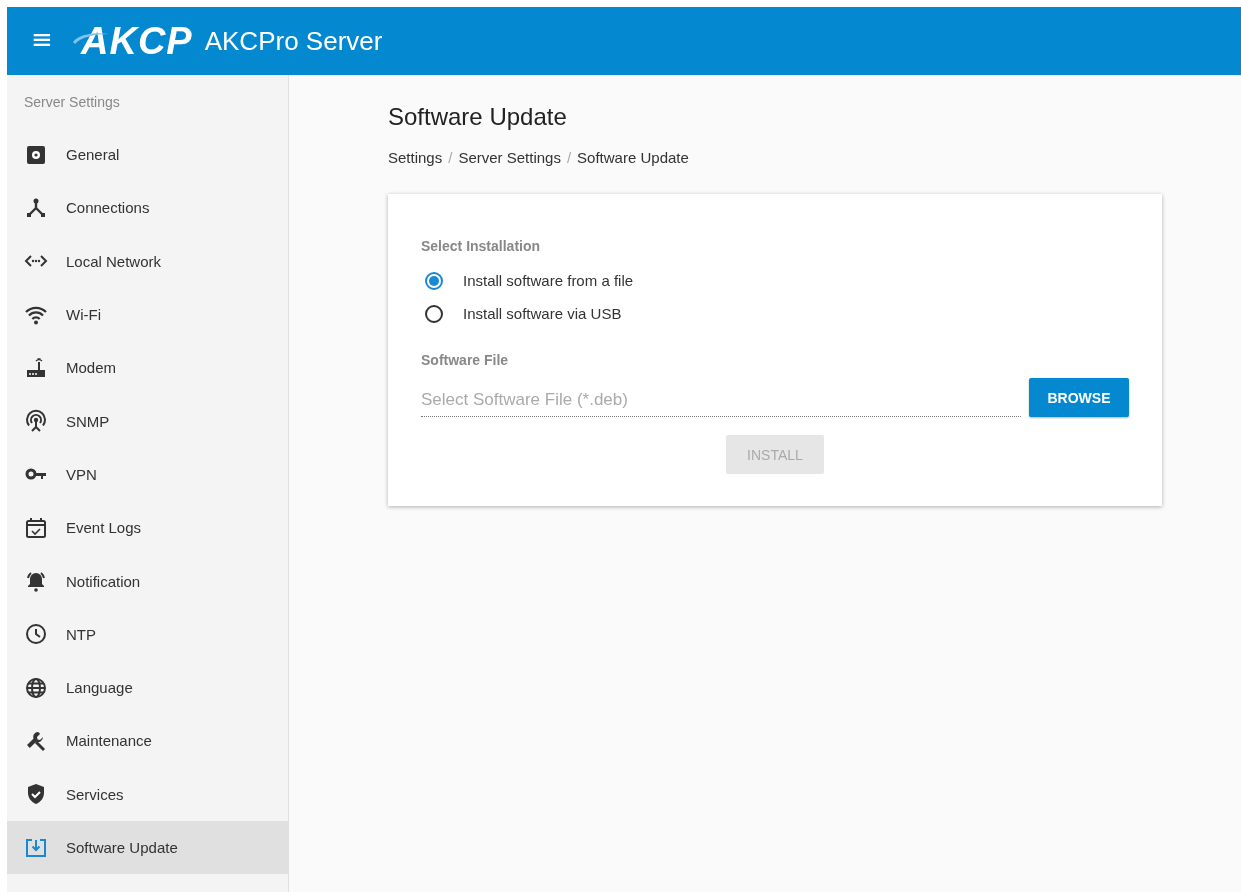 The height and width of the screenshot is (892, 1241). What do you see at coordinates (147, 581) in the screenshot?
I see `sidebar-item: Notification` at bounding box center [147, 581].